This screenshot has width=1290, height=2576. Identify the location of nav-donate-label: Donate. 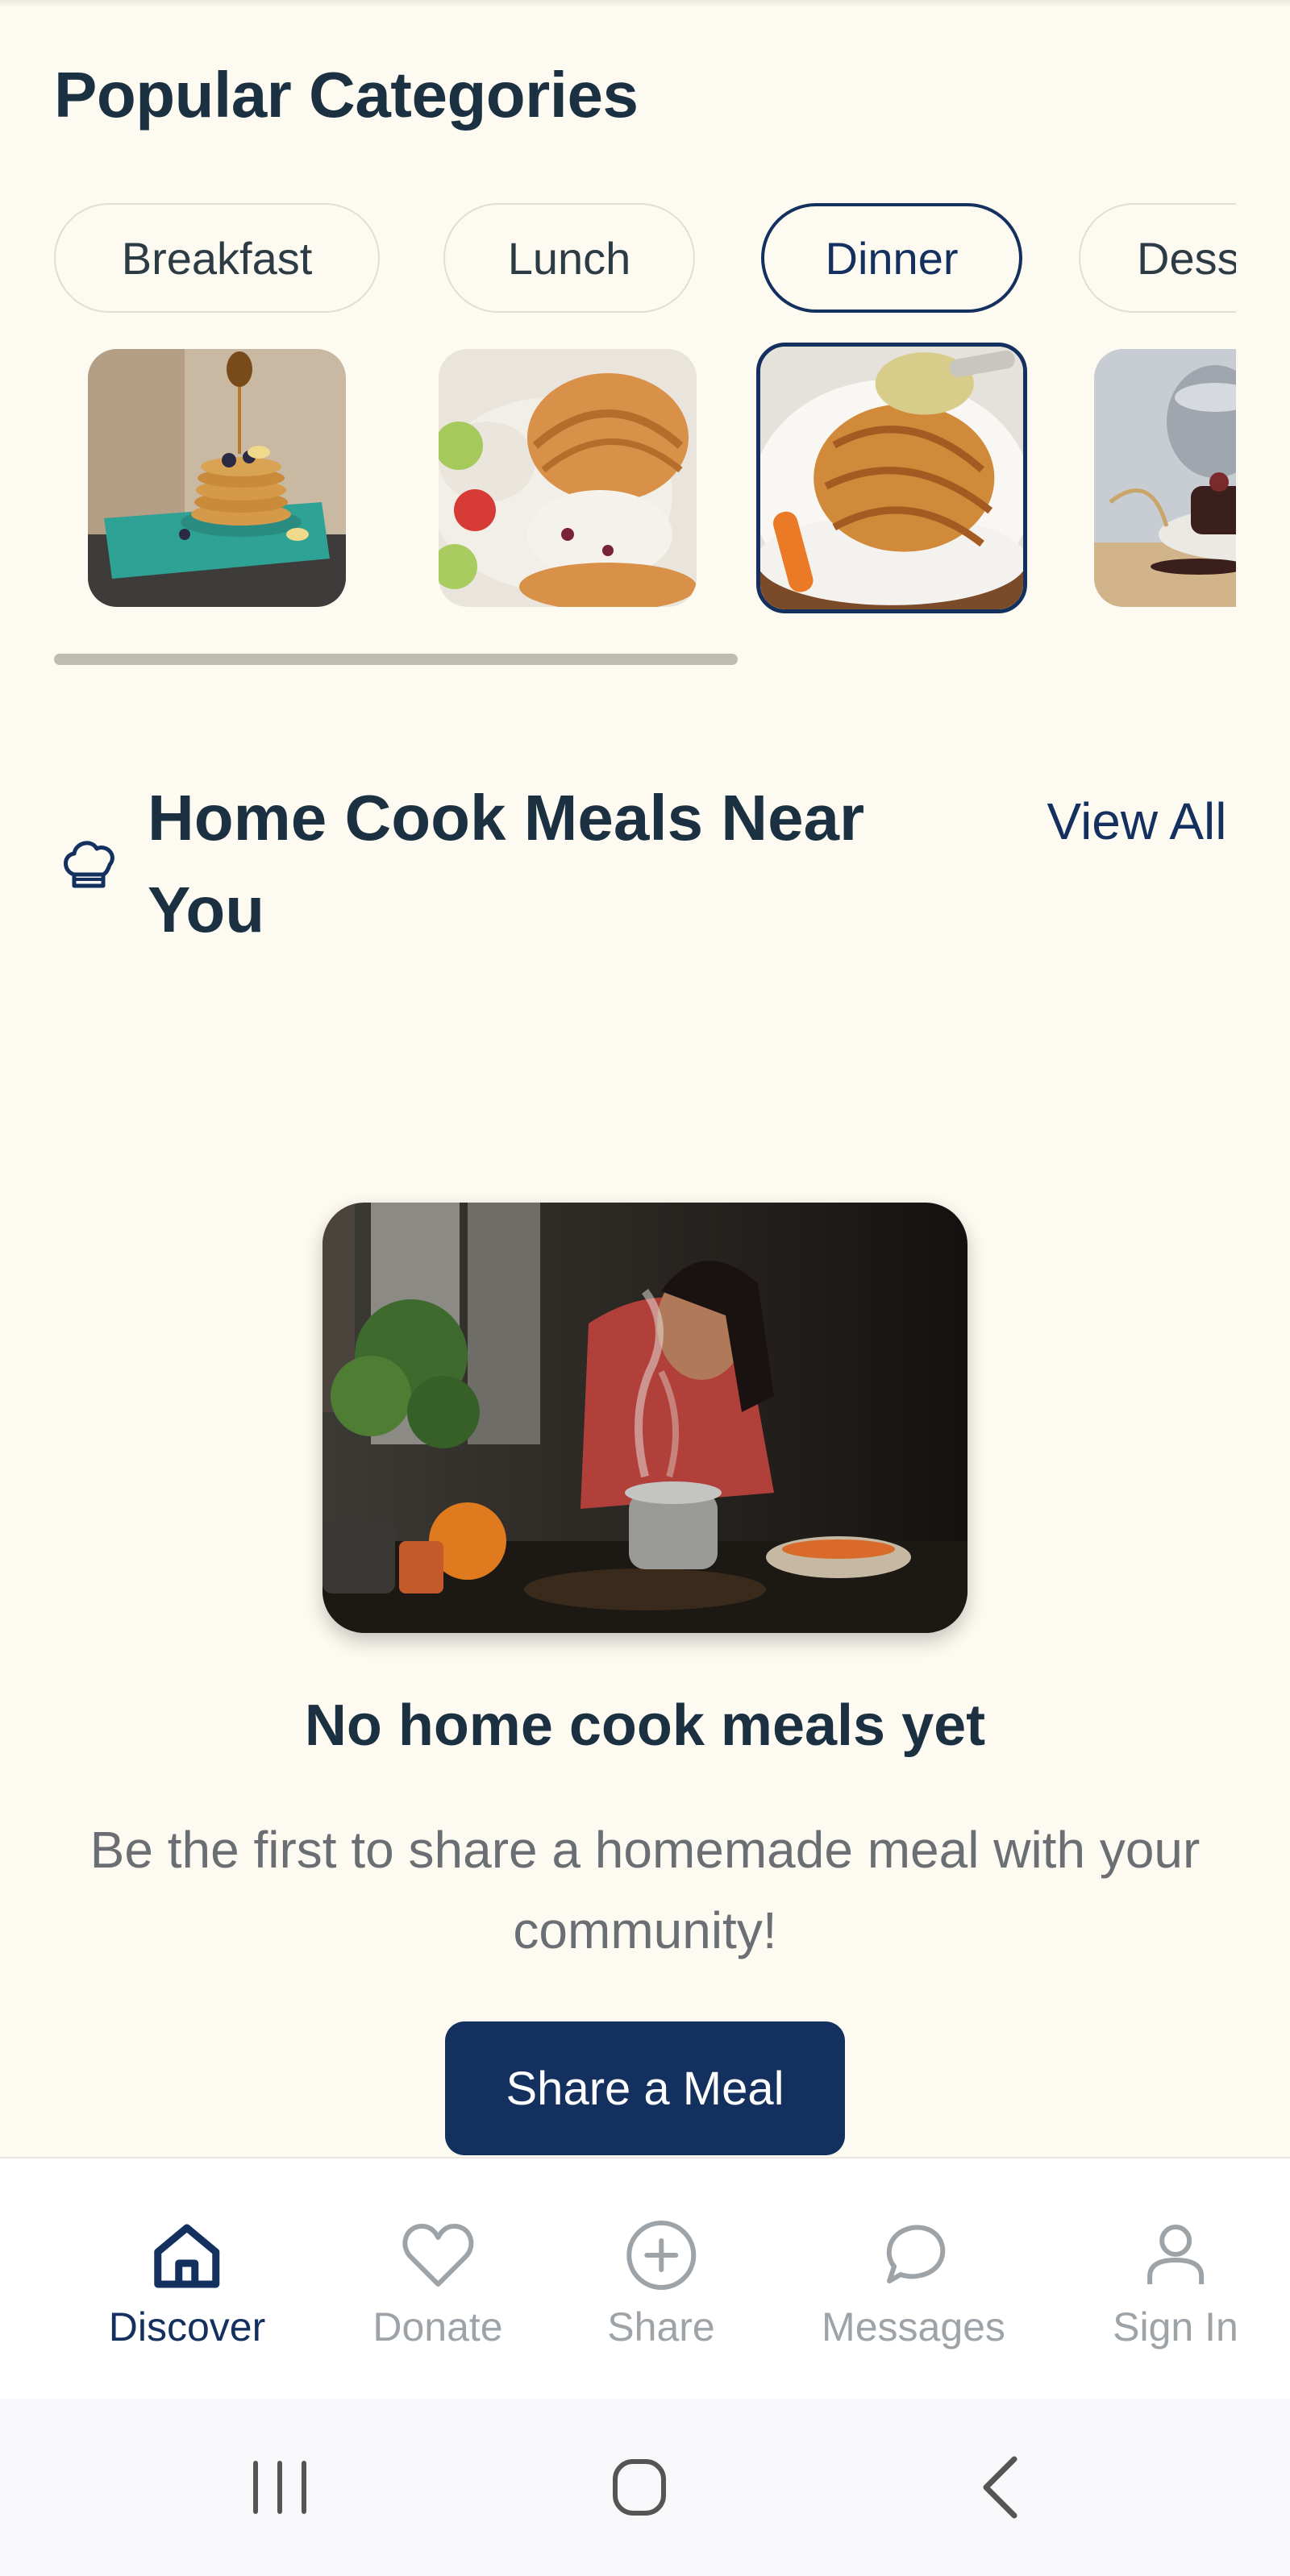
(437, 2327).